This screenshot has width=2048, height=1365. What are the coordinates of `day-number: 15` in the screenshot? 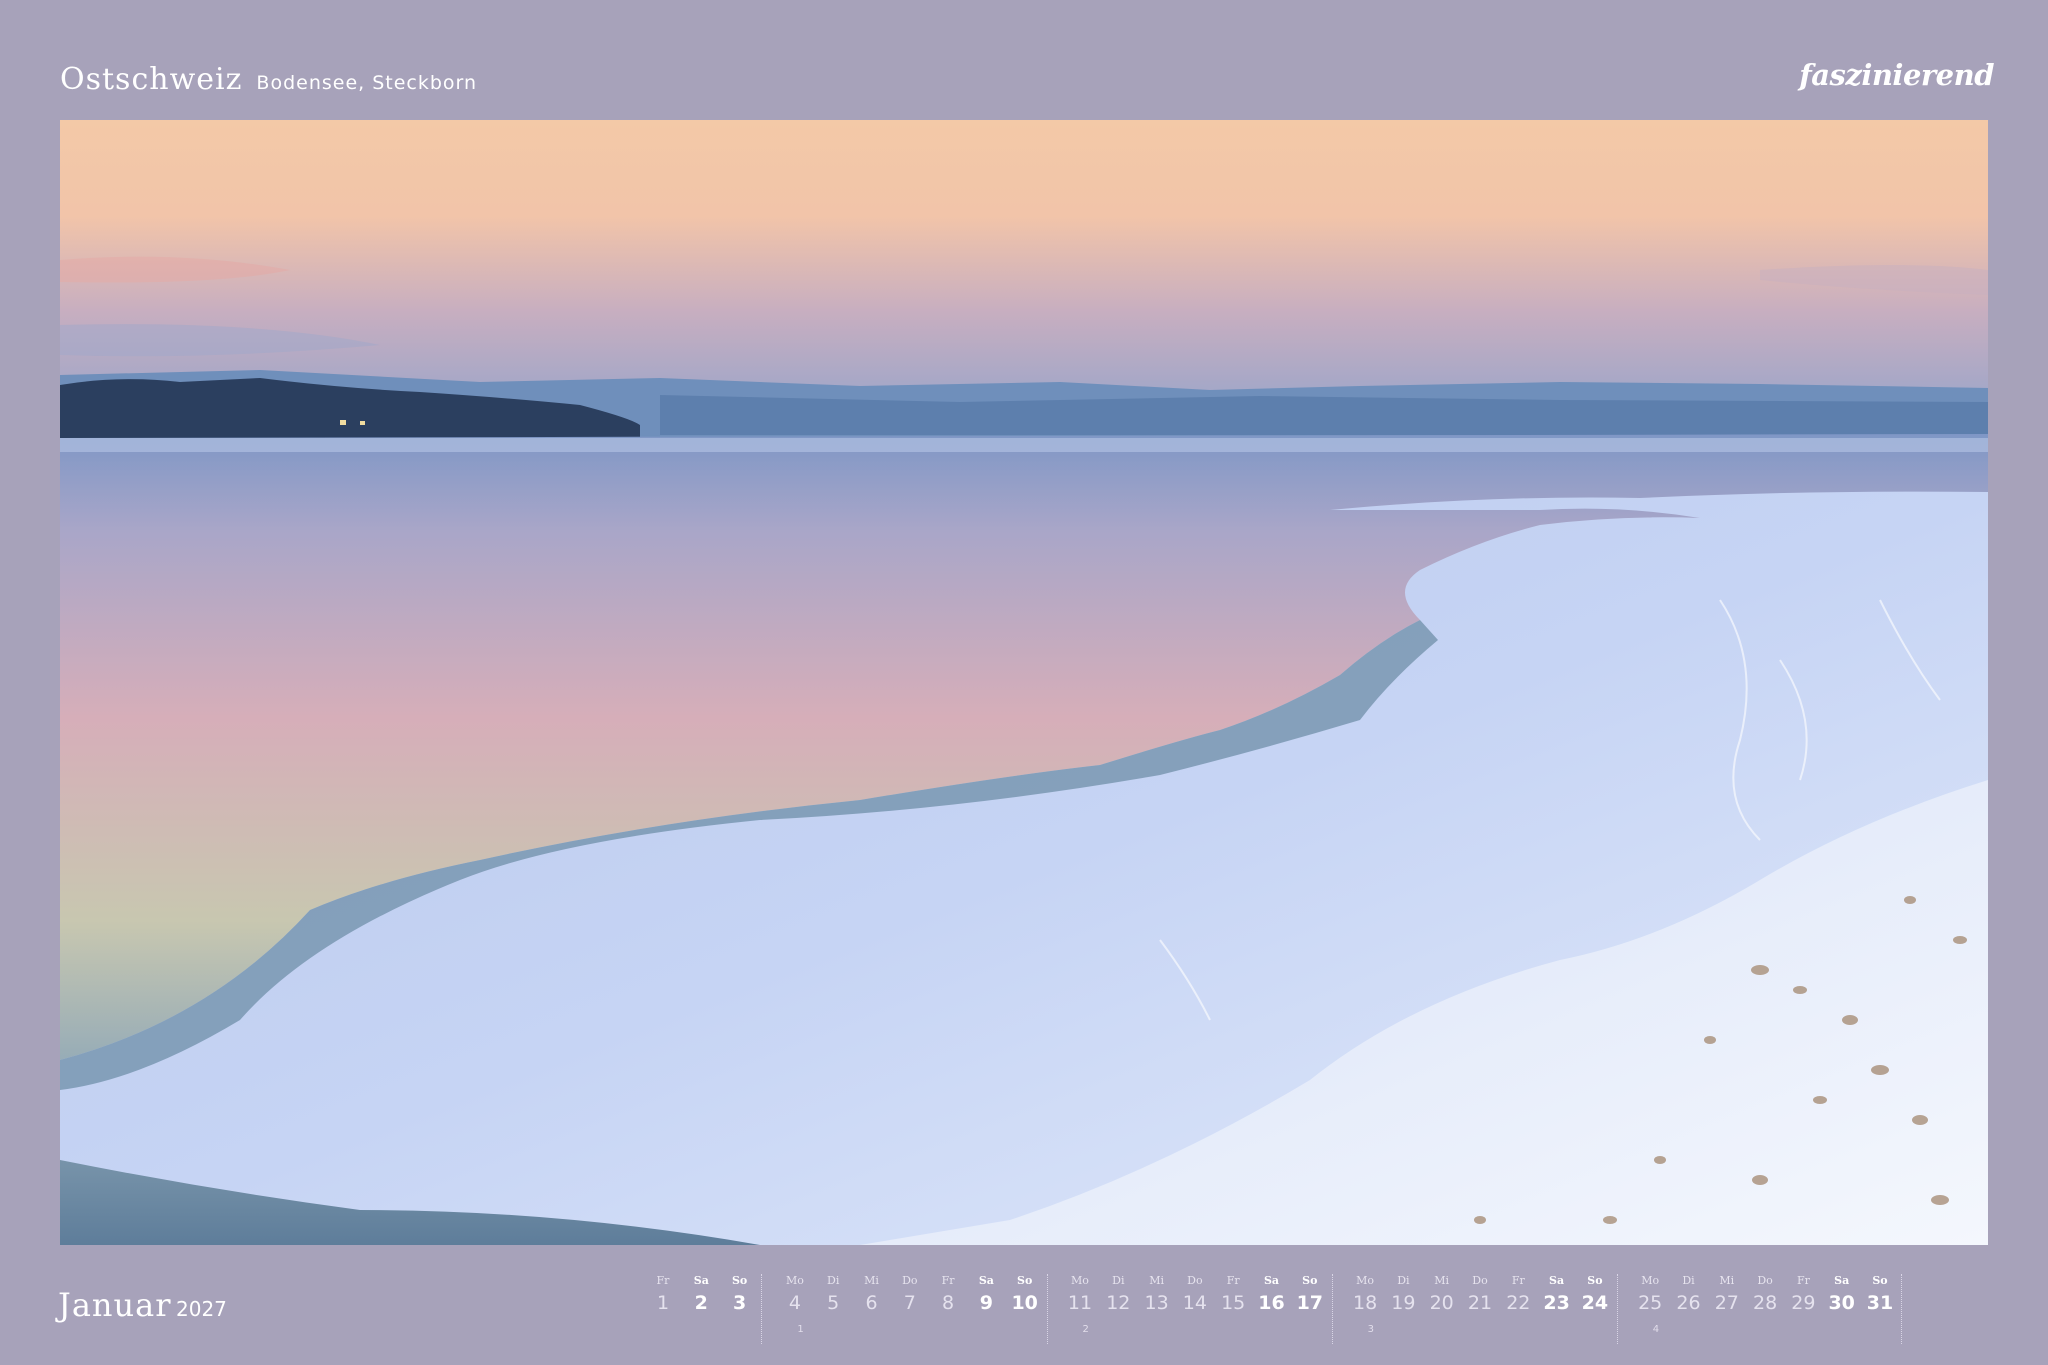 It's located at (1233, 1303).